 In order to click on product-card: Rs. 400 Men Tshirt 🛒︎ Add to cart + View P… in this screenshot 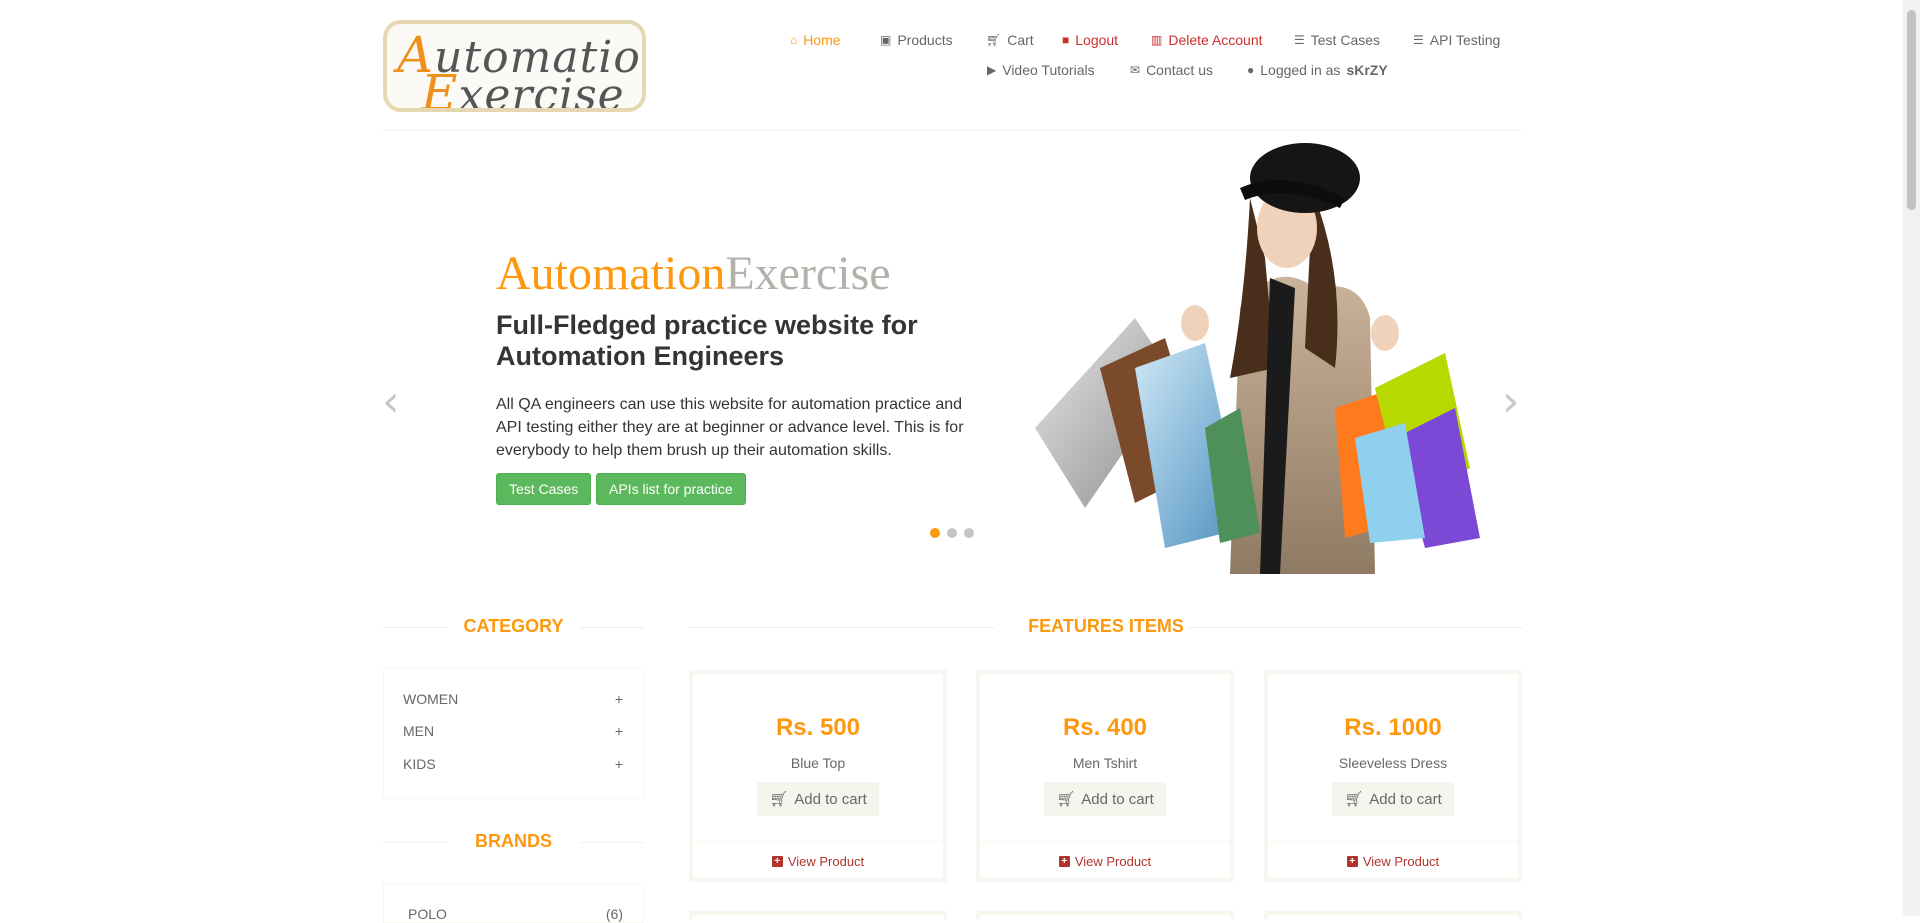, I will do `click(1105, 776)`.